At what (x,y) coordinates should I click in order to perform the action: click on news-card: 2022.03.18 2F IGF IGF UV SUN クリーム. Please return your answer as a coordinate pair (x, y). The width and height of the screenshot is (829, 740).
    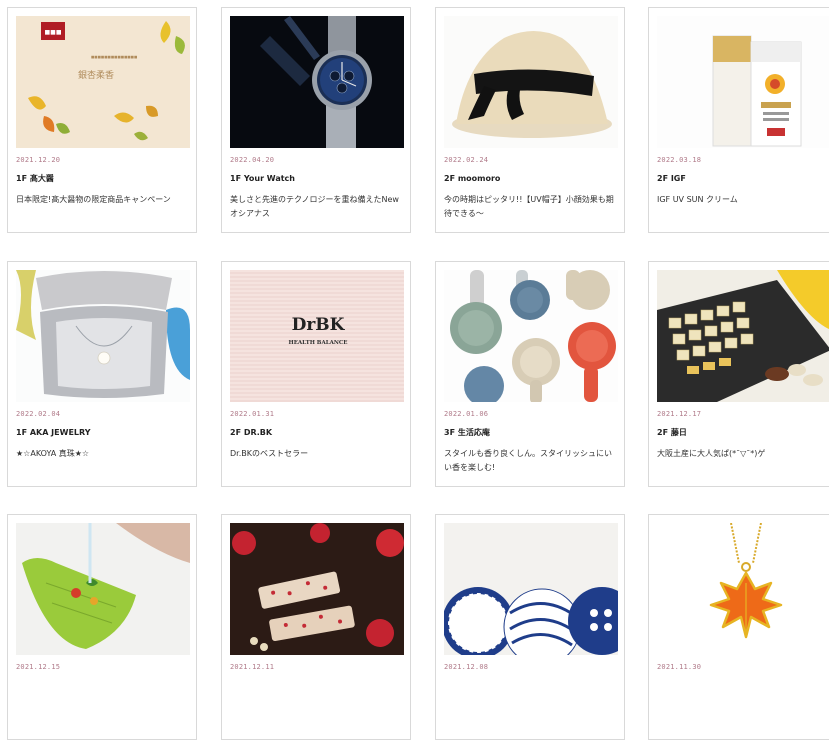
    Looking at the image, I should click on (738, 120).